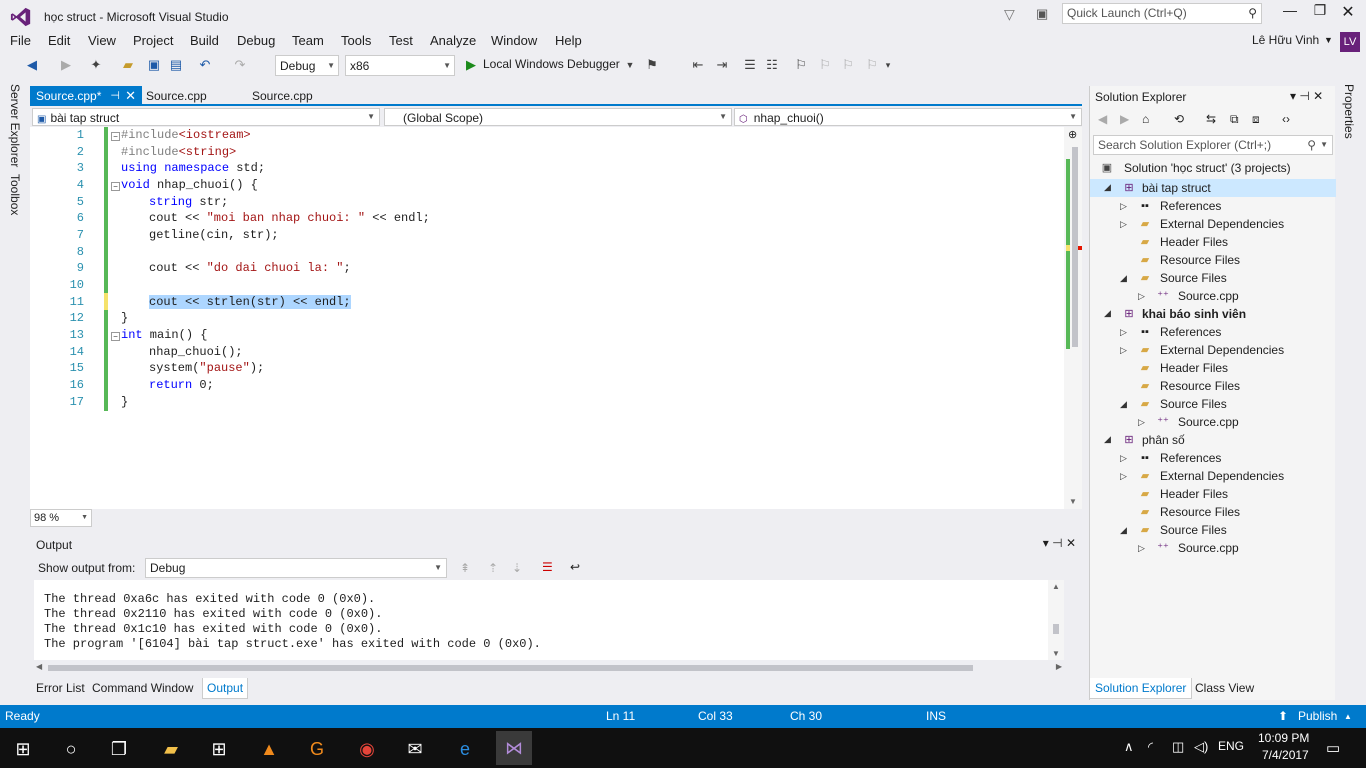 This screenshot has width=1366, height=768. I want to click on menu-help: Help, so click(568, 40).